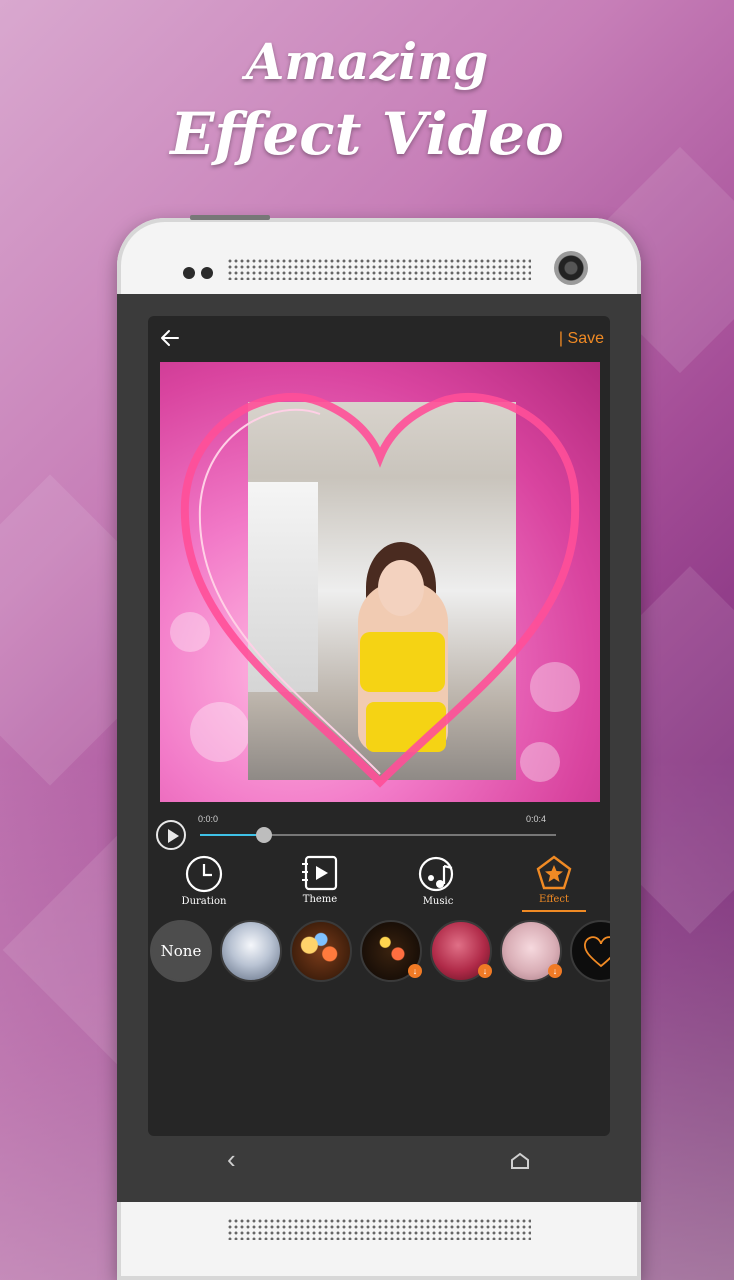  Describe the element at coordinates (391, 951) in the screenshot. I see `effect-fireworks: ↓` at that location.